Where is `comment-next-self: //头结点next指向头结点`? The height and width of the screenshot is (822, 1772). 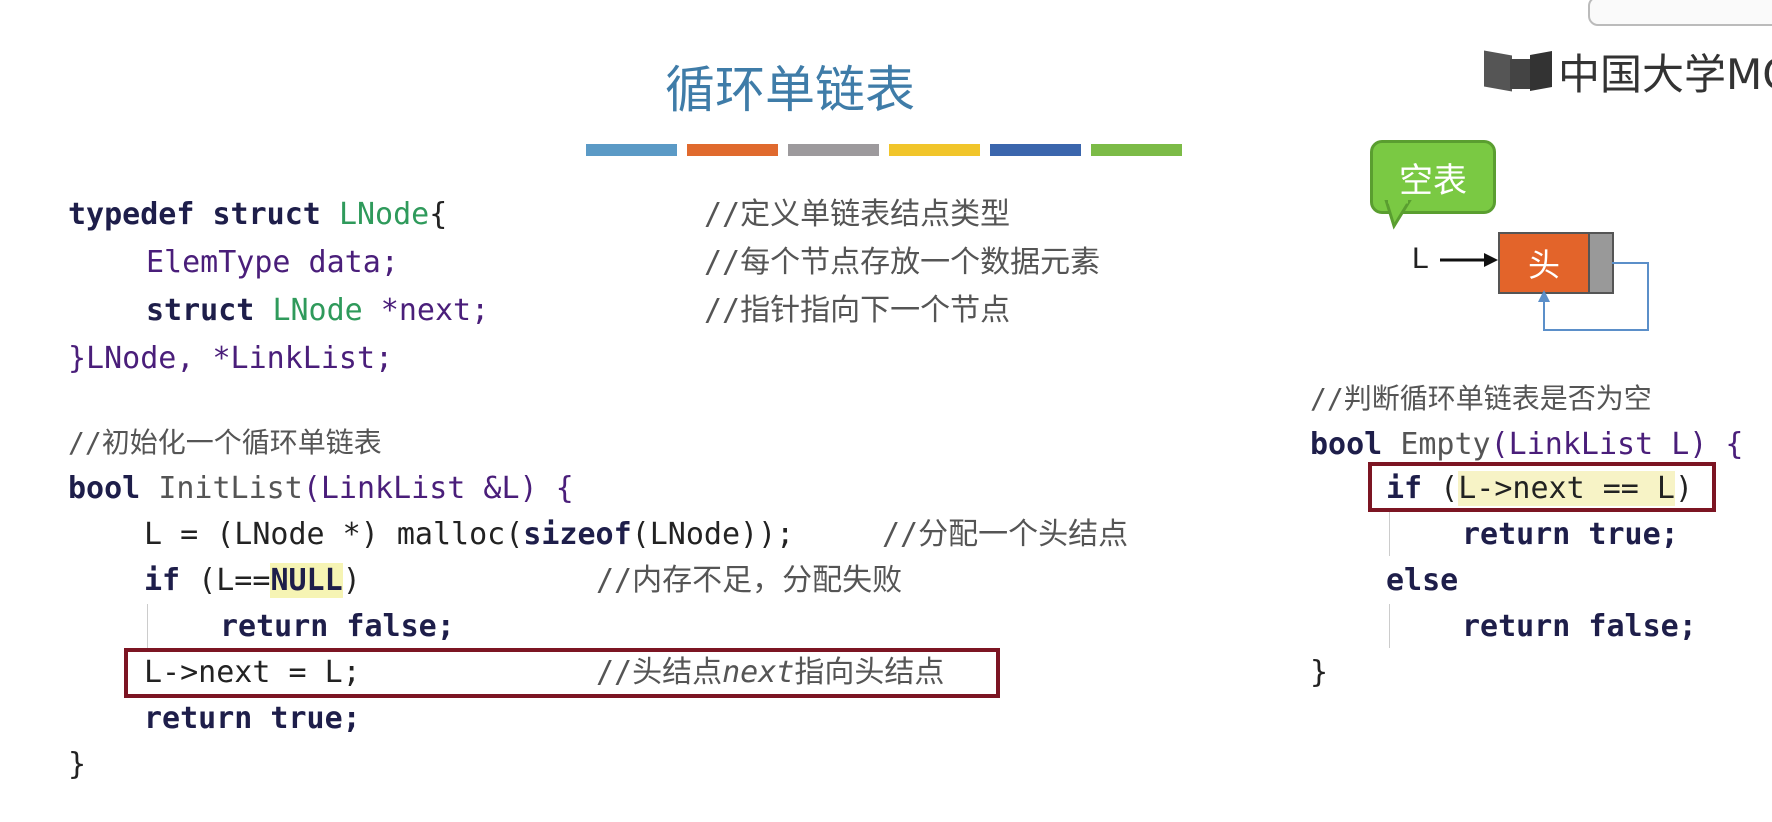 comment-next-self: //头结点next指向头结点 is located at coordinates (770, 672).